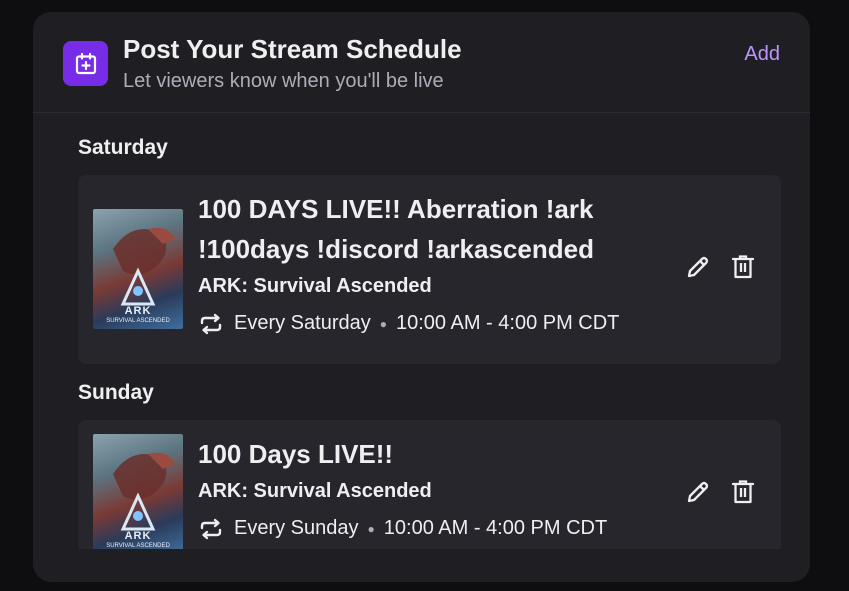 Image resolution: width=849 pixels, height=591 pixels. I want to click on recurrence-text: Every Sunday, so click(296, 528).